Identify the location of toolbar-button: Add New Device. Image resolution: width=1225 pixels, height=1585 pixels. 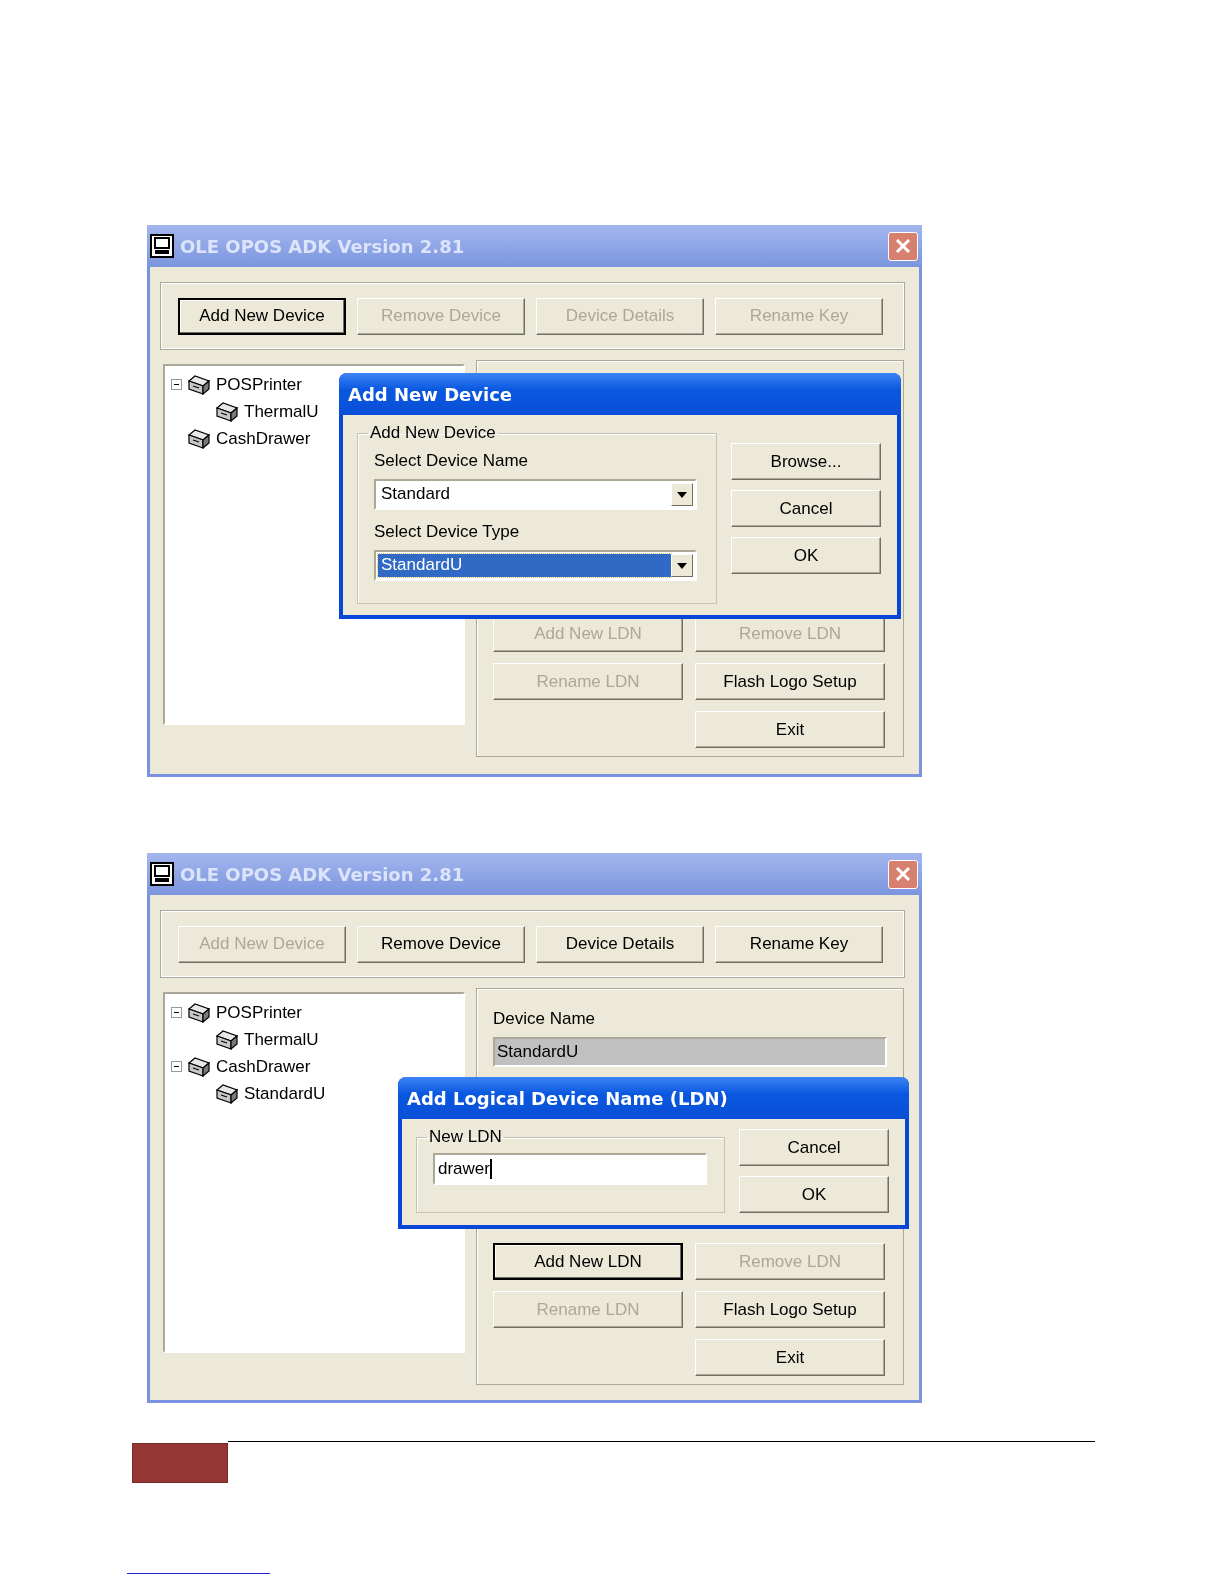
(262, 316).